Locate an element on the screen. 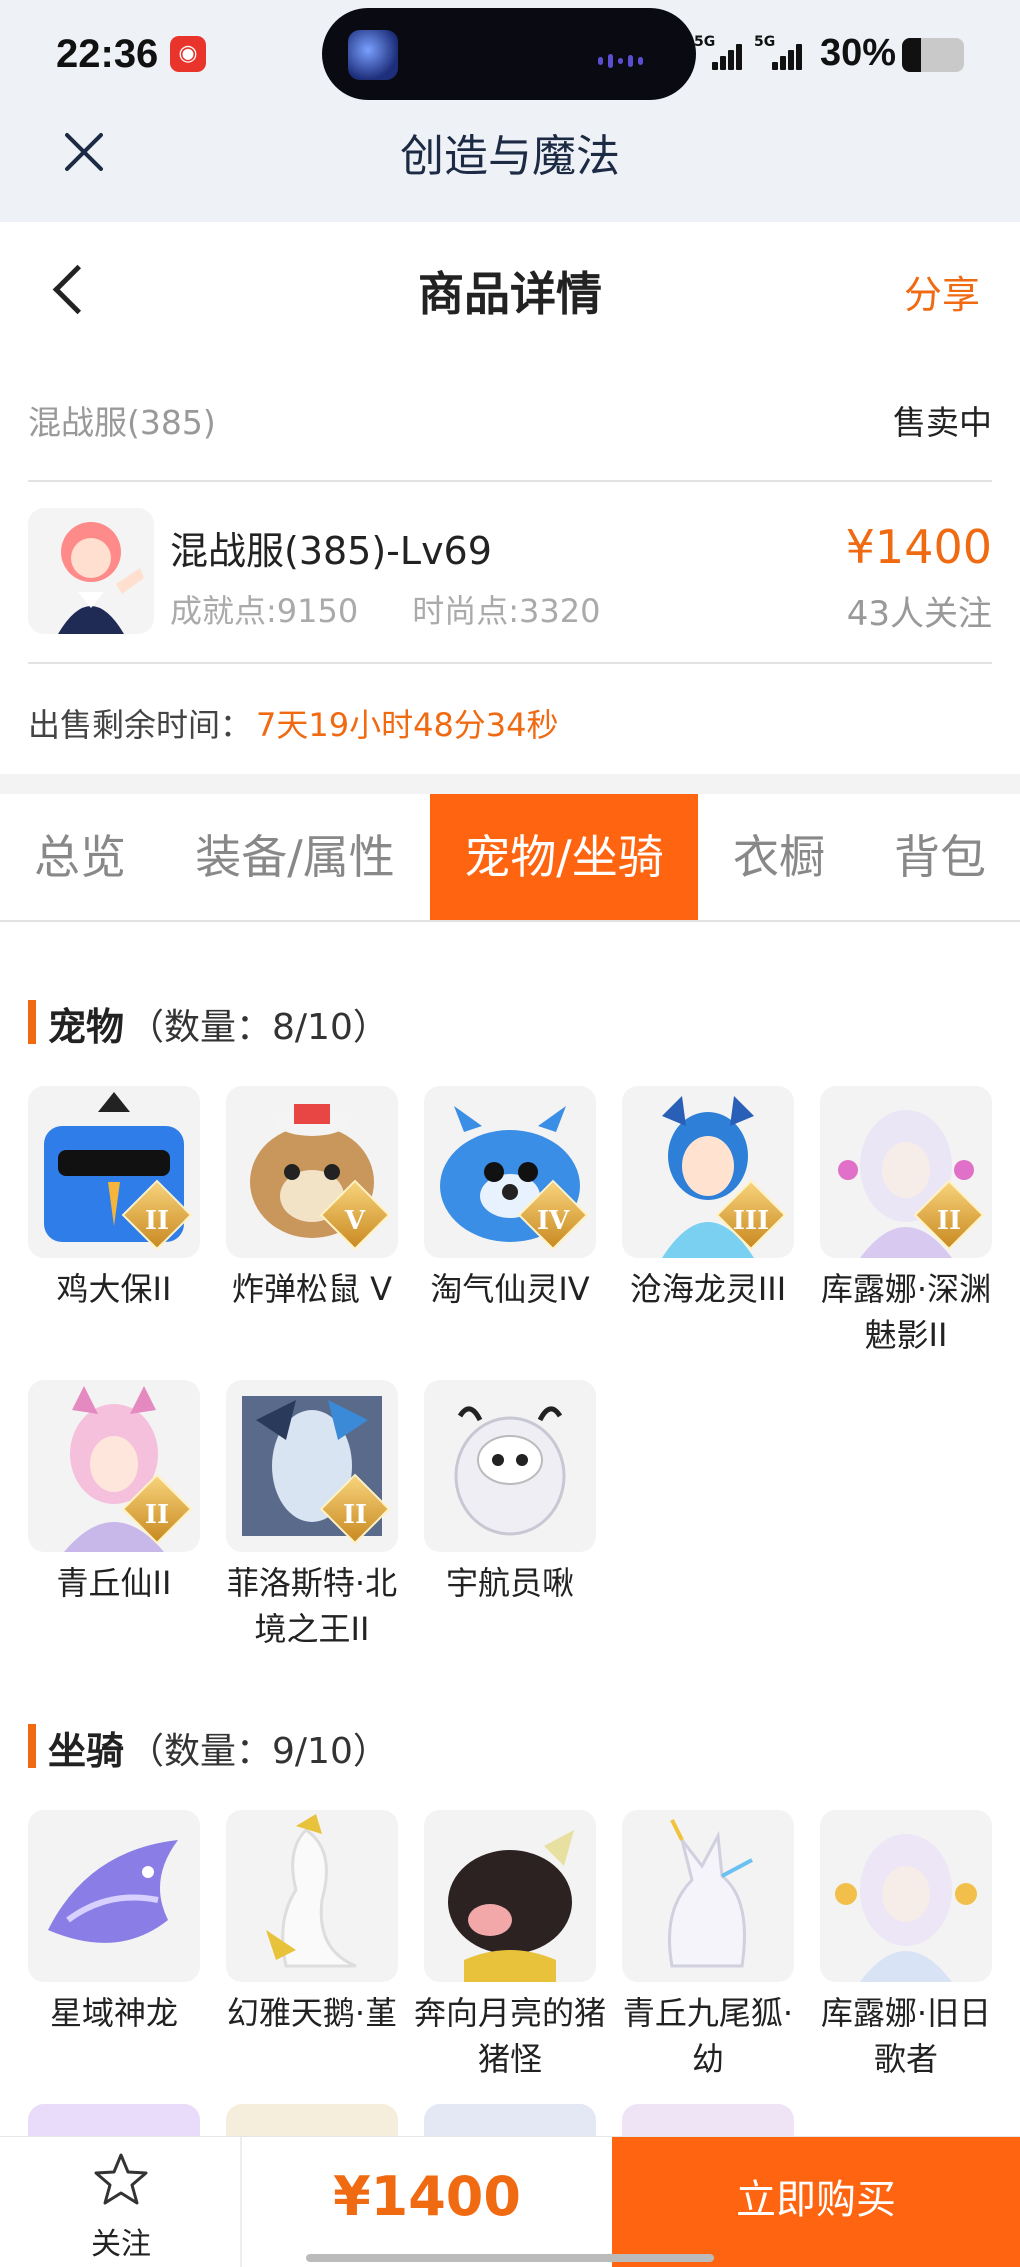 The width and height of the screenshot is (1020, 2267). mount-name: 奔向月亮的猪猪怪 is located at coordinates (509, 2036).